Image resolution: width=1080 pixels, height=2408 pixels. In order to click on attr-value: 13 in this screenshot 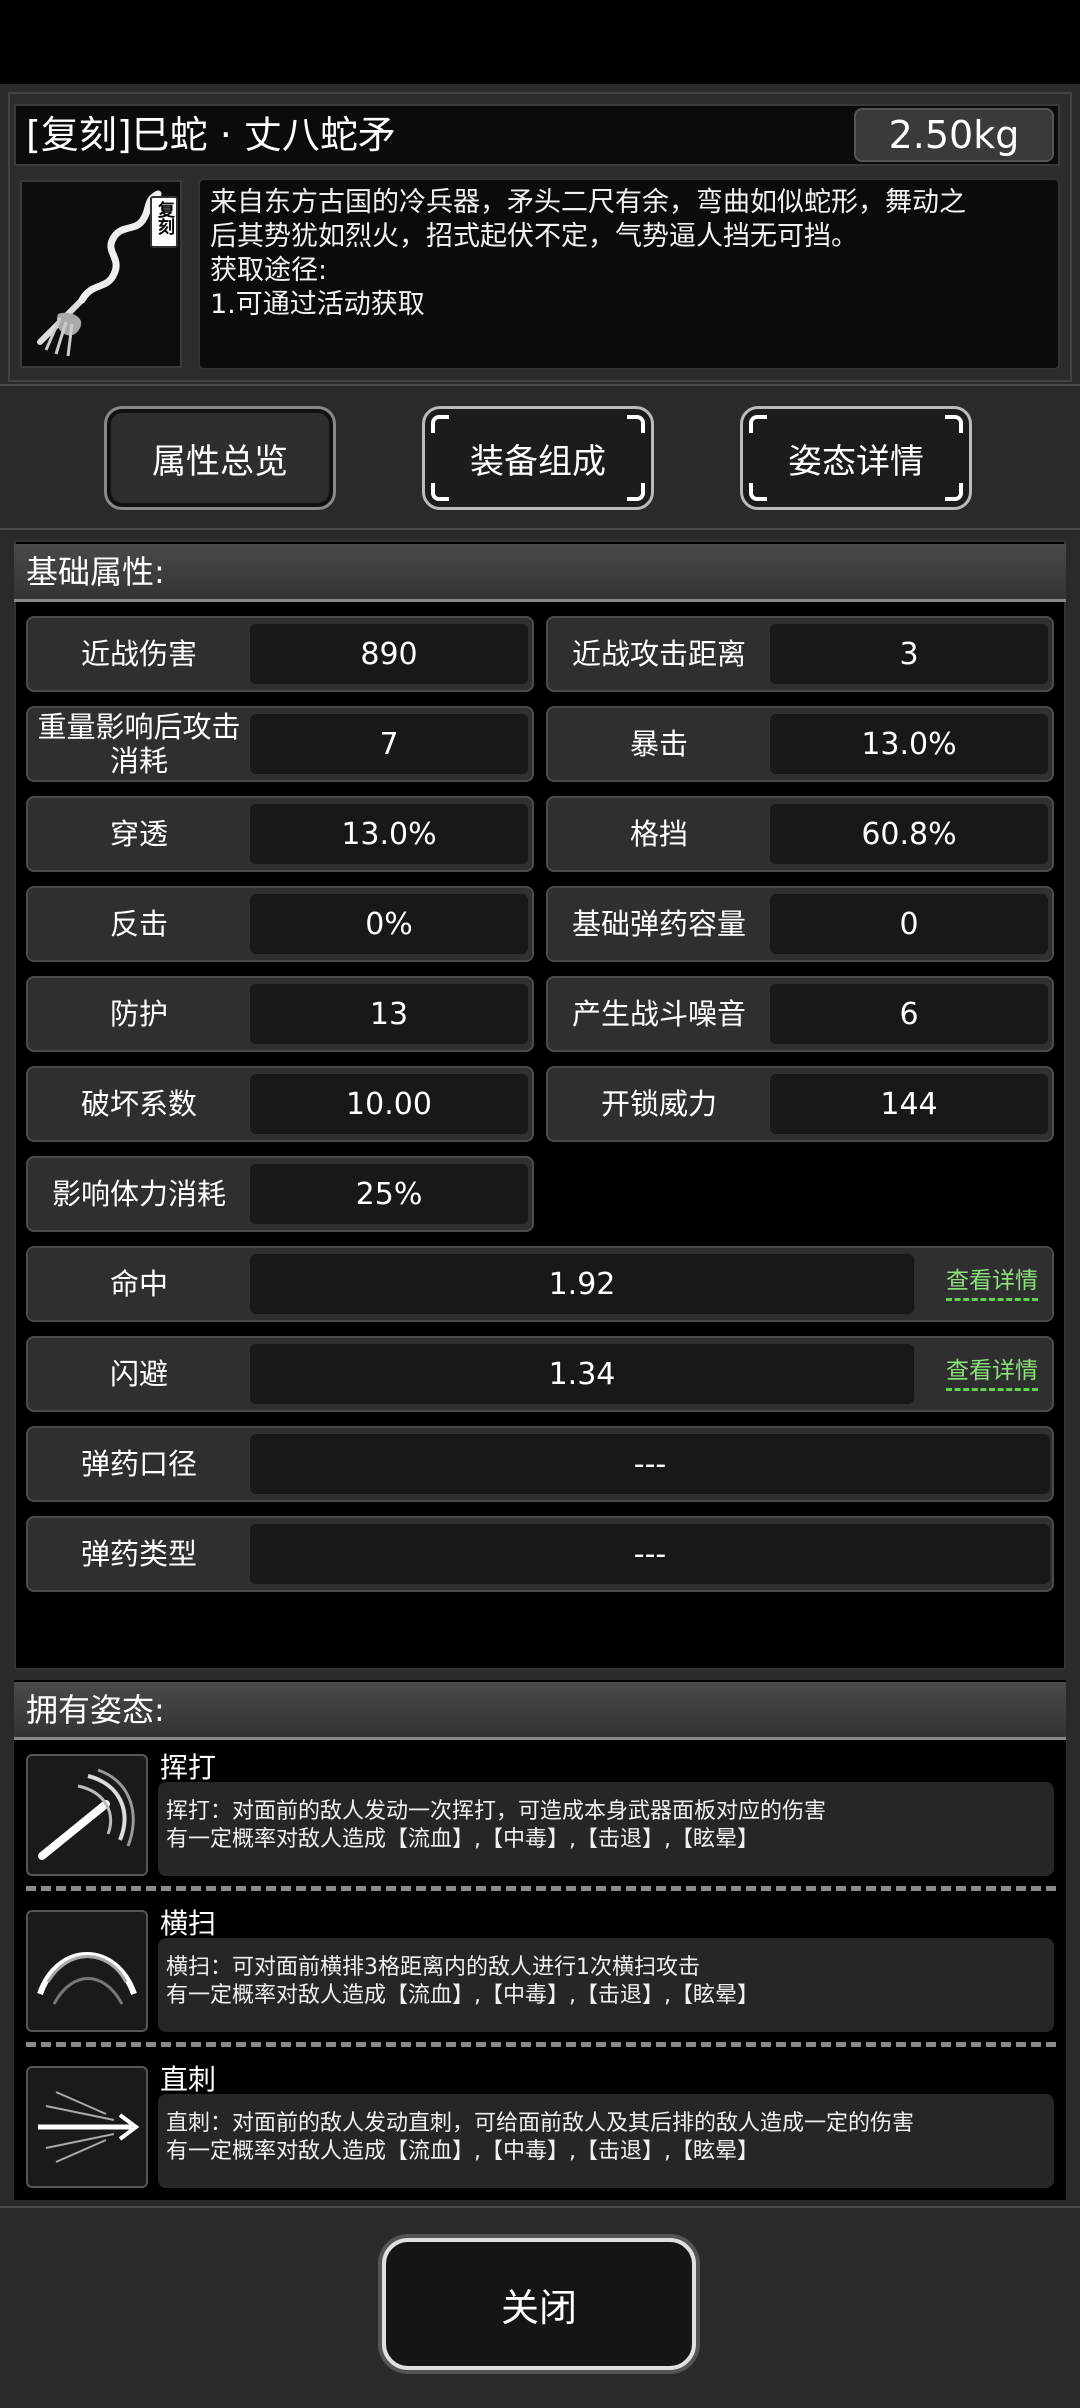, I will do `click(389, 1014)`.